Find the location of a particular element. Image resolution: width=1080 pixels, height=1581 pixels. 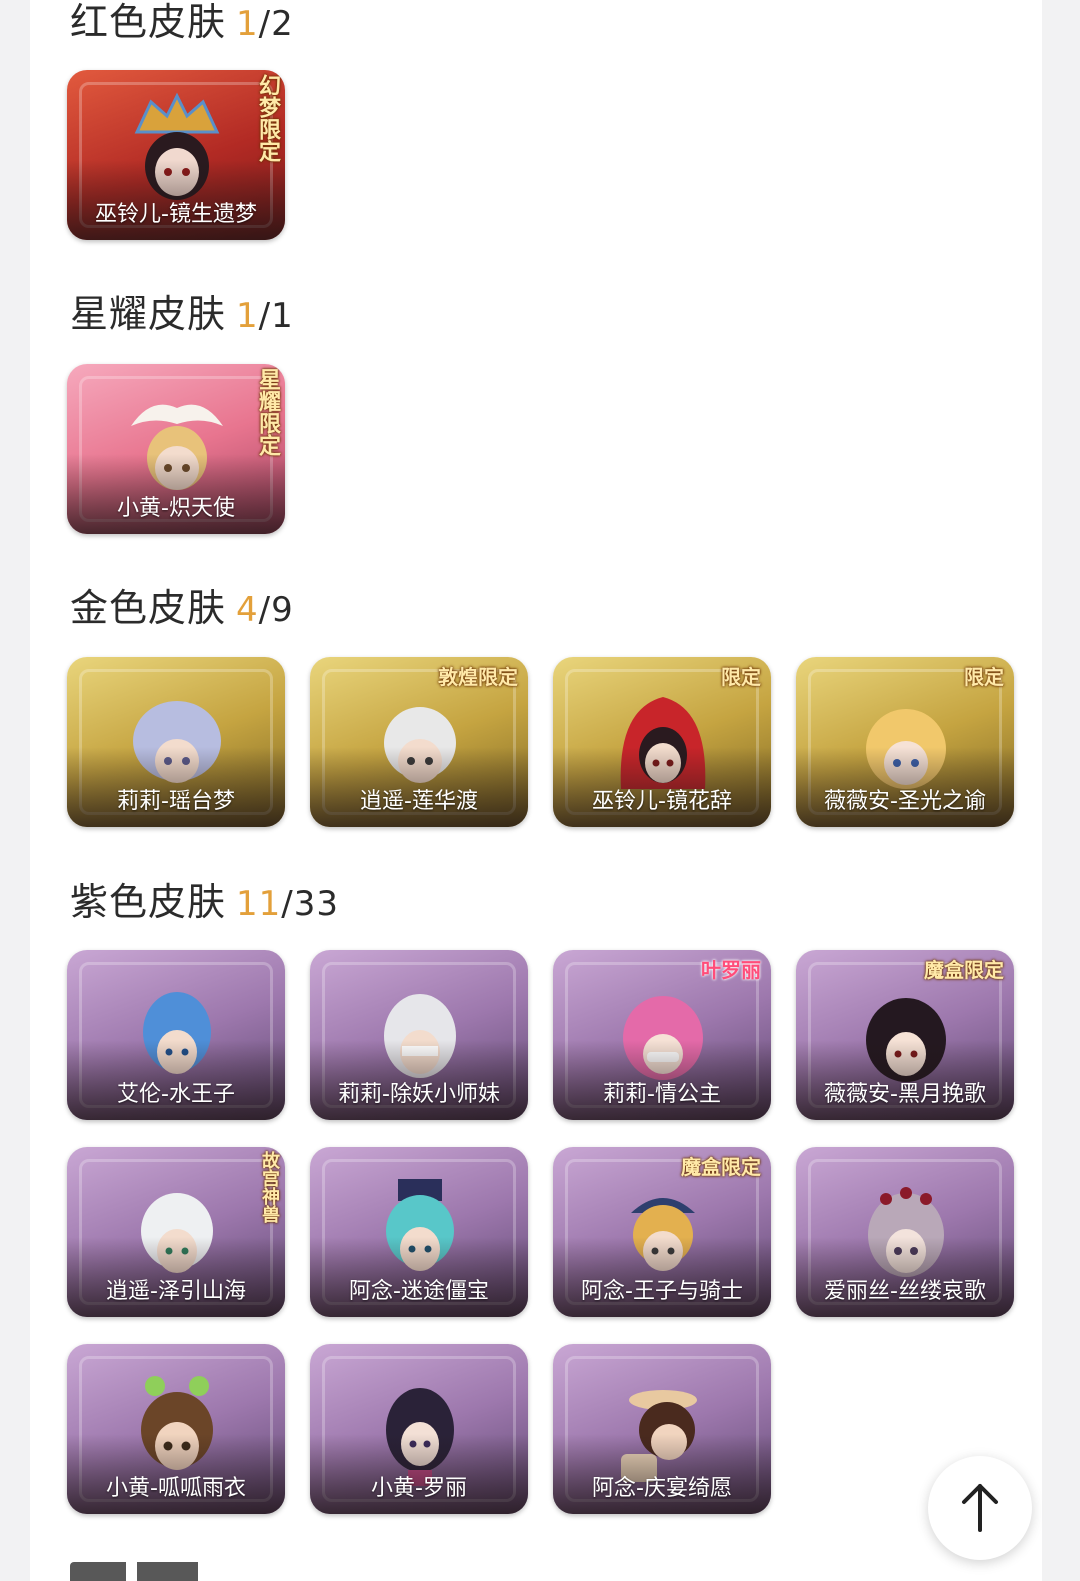

section-title-star: 星耀皮肤 1/1 is located at coordinates (182, 315).